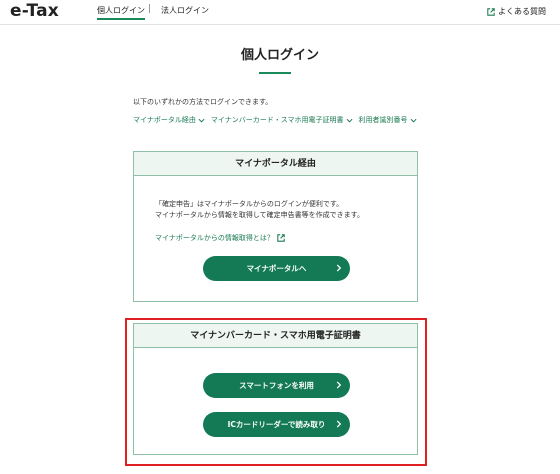 The image size is (560, 474). What do you see at coordinates (280, 12) in the screenshot?
I see `site-header: e-Tax 個人ログイン | 法人ログイン よくある質問` at bounding box center [280, 12].